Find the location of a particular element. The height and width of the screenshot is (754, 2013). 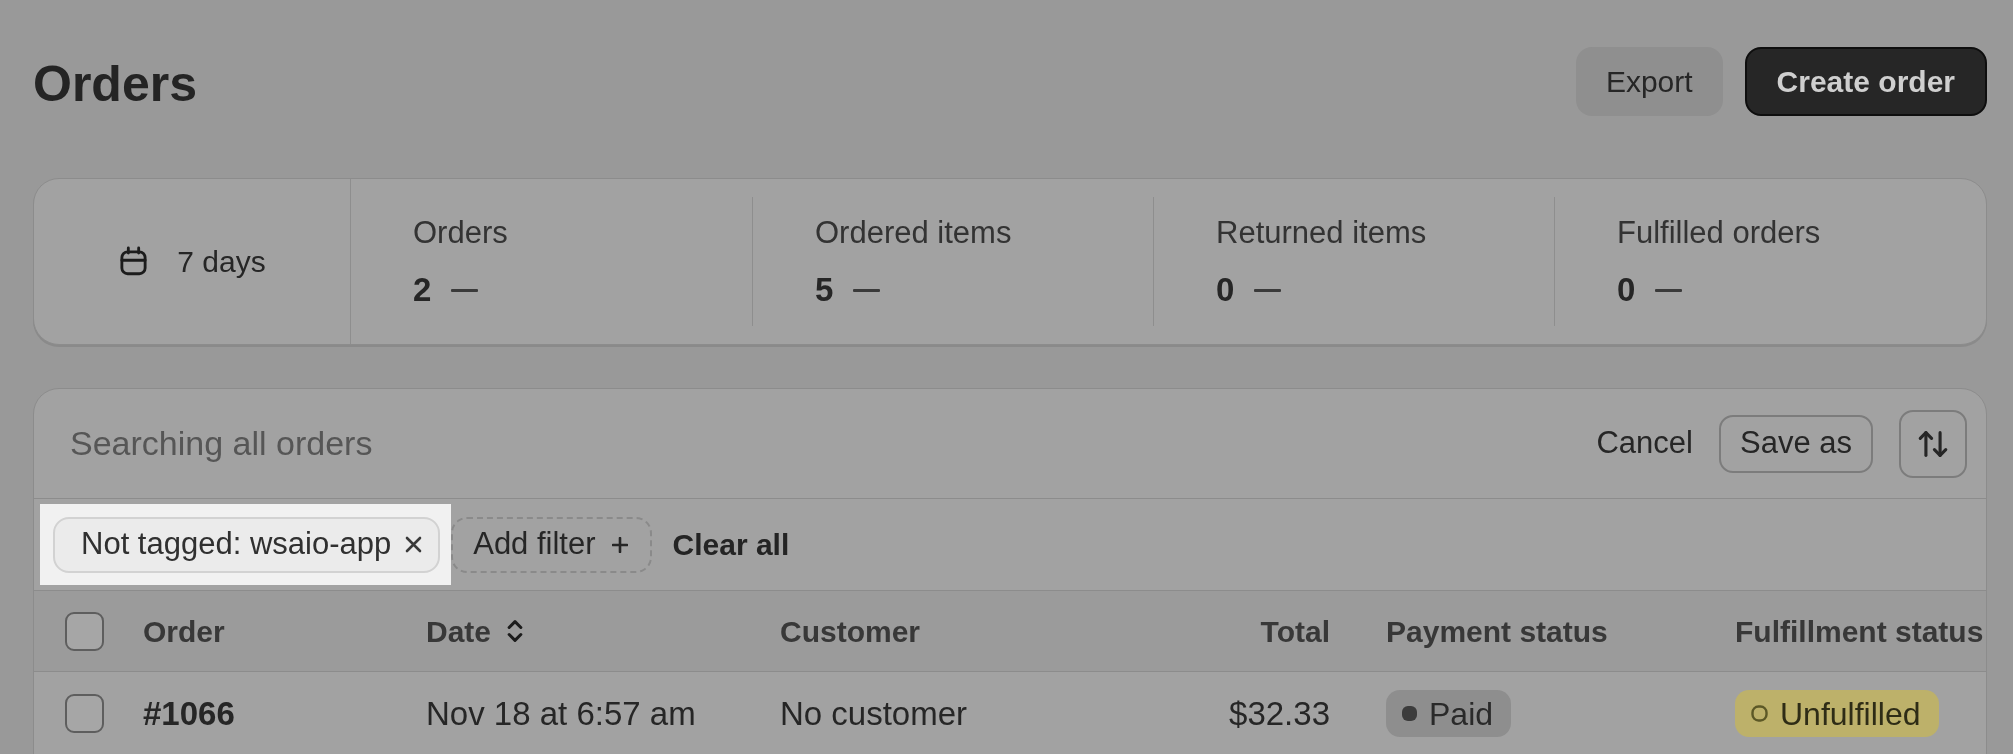

metric-label: Orders is located at coordinates (461, 233).